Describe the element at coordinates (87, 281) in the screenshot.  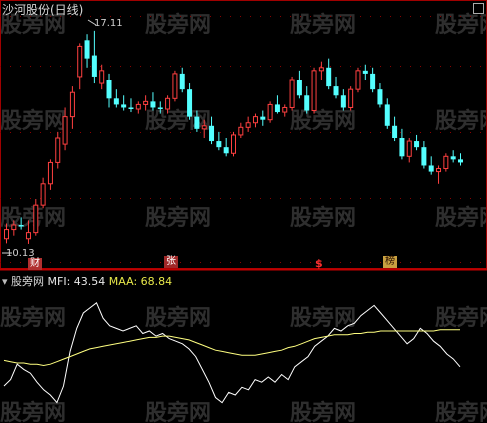
I see `indicator-header: ▾ 股旁网 MFI: 43.54 MAA: 68.84` at that location.